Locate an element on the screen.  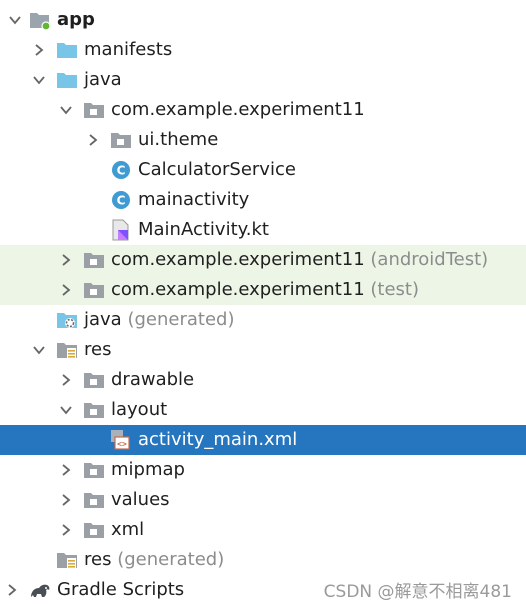
tree-item-ui-theme: ui.theme is located at coordinates (263, 140).